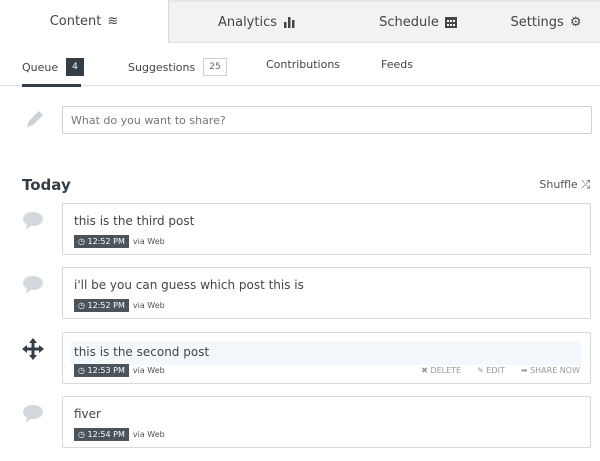 The image size is (600, 461). I want to click on tab-settings: Settings ⚙, so click(546, 21).